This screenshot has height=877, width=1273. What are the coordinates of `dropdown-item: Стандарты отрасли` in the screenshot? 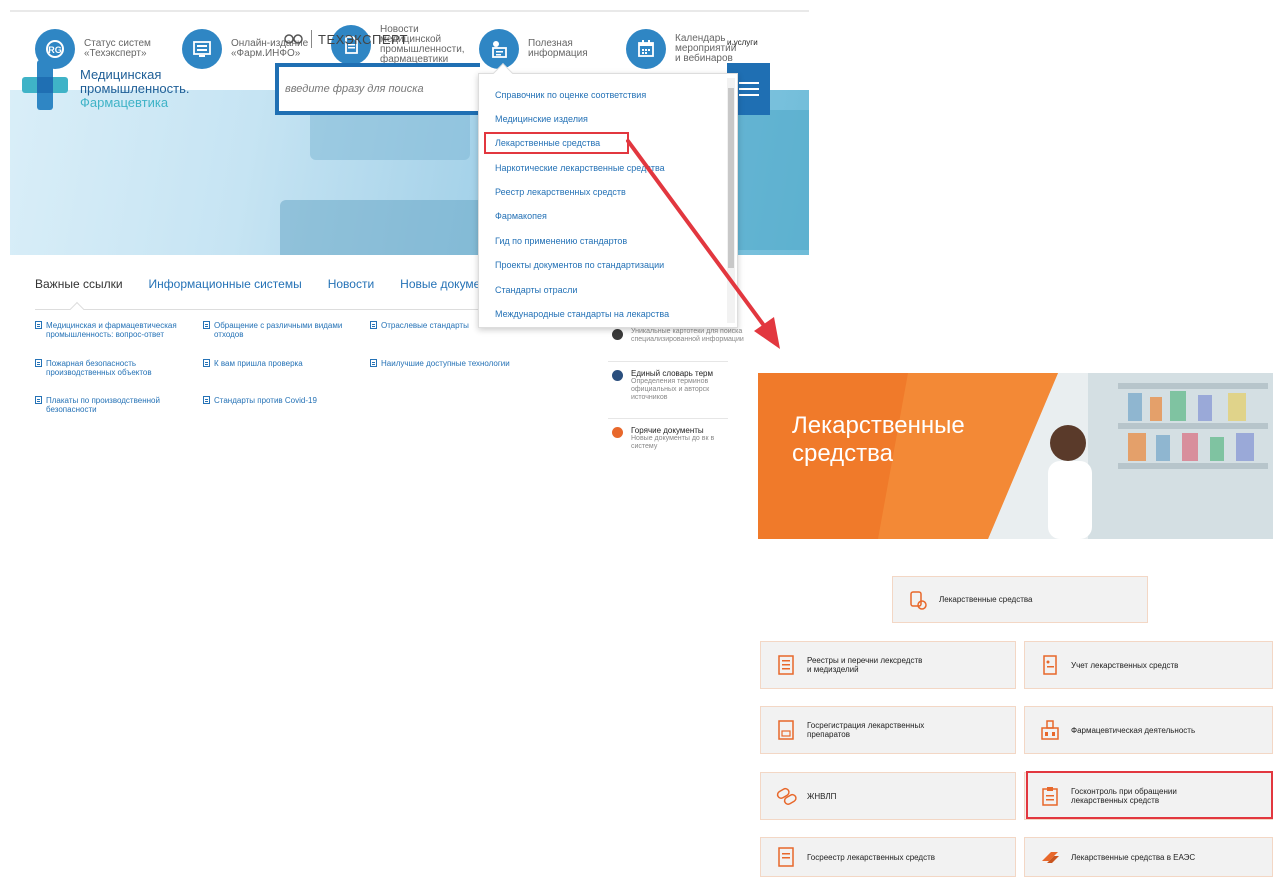 It's located at (536, 290).